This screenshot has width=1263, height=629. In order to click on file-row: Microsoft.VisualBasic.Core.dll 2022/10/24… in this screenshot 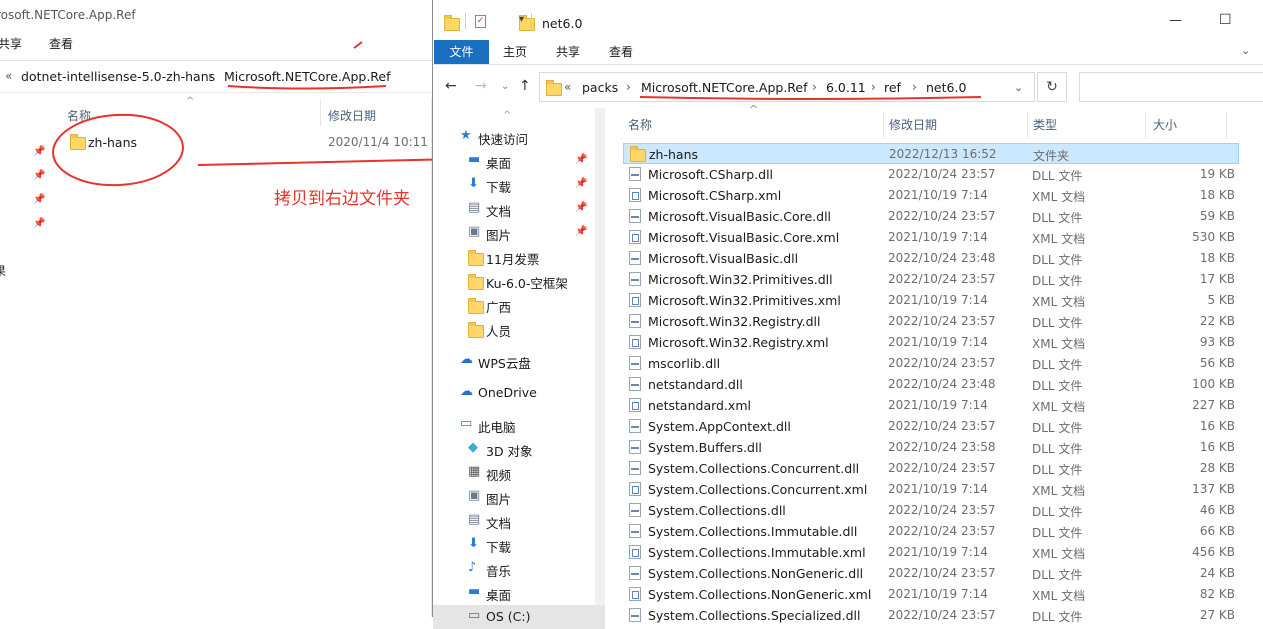, I will do `click(931, 216)`.